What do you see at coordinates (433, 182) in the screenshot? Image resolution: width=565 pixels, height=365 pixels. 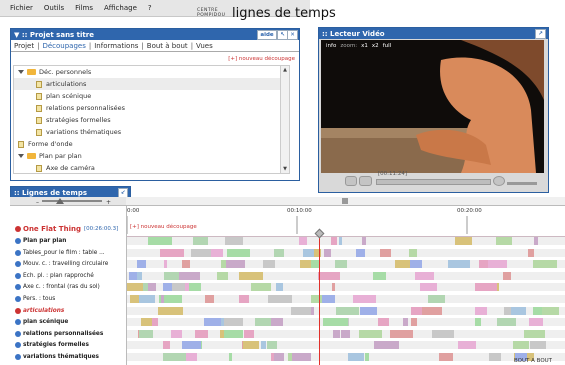 I see `scrub-bar` at bounding box center [433, 182].